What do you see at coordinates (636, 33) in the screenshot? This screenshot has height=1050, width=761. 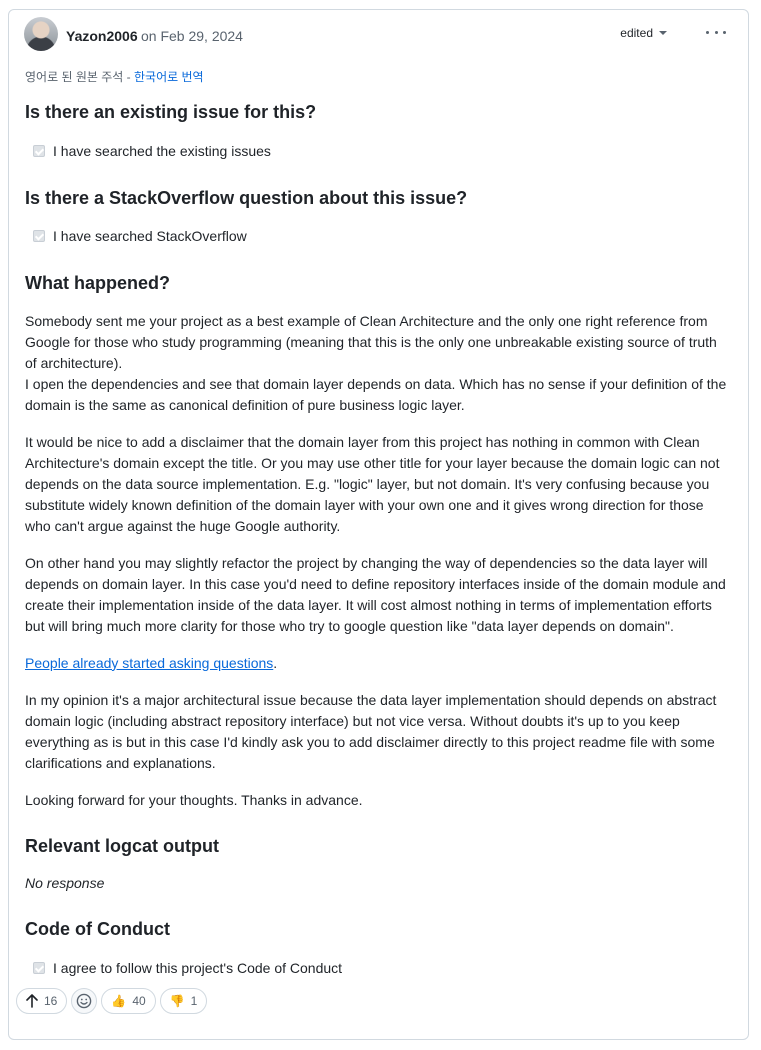 I see `edited-label: edited` at bounding box center [636, 33].